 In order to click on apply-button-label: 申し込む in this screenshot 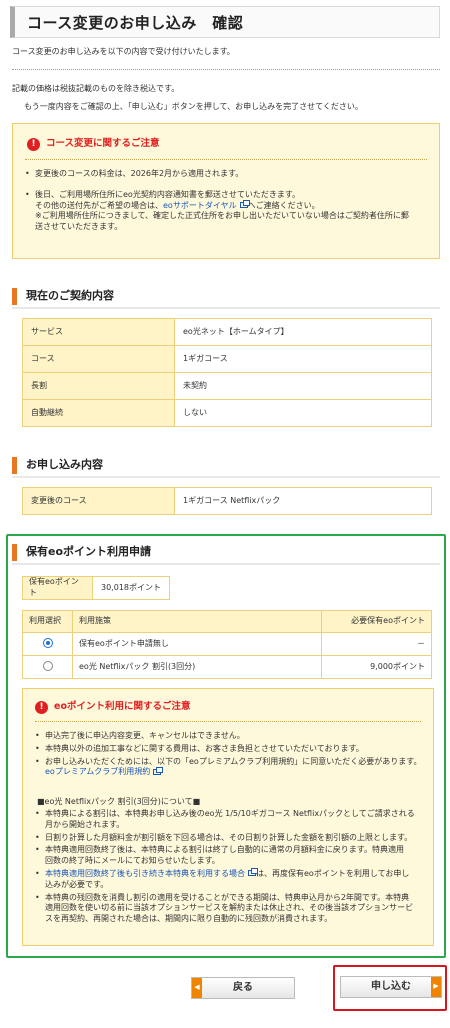, I will do `click(391, 987)`.